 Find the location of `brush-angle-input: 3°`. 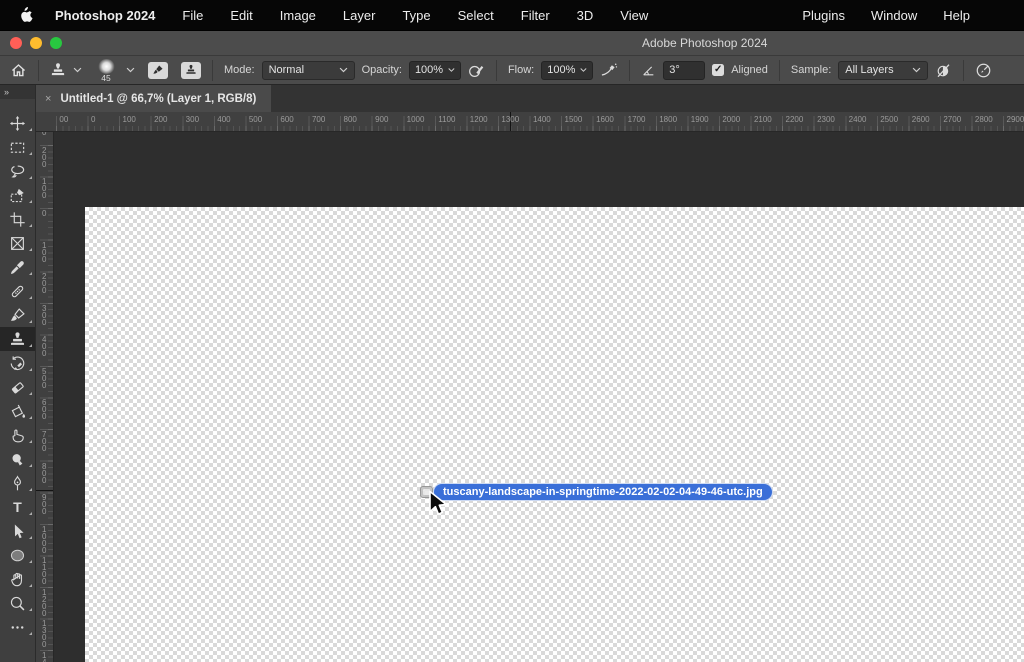

brush-angle-input: 3° is located at coordinates (684, 70).